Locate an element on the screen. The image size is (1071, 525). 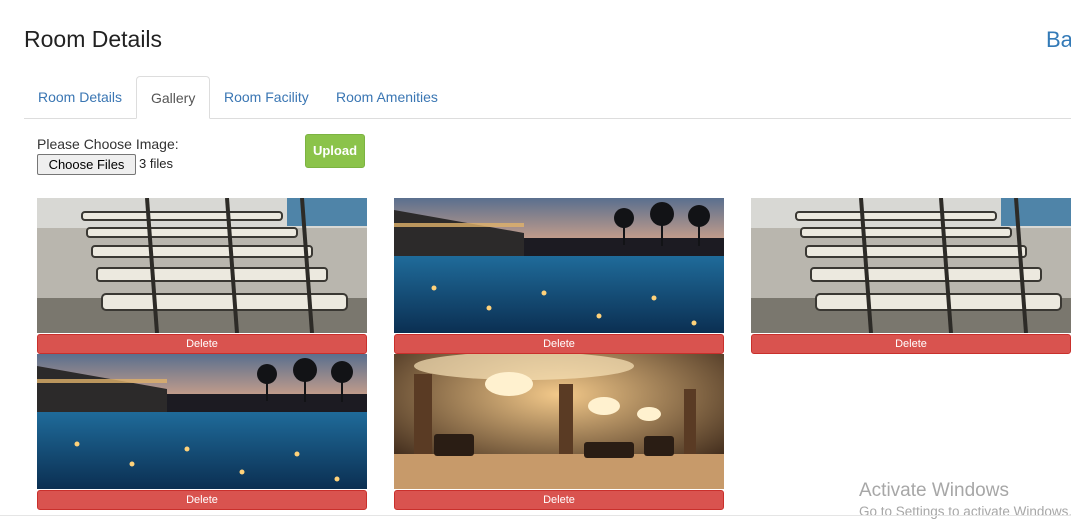
tab-room-facility: Room Facility is located at coordinates (266, 97).